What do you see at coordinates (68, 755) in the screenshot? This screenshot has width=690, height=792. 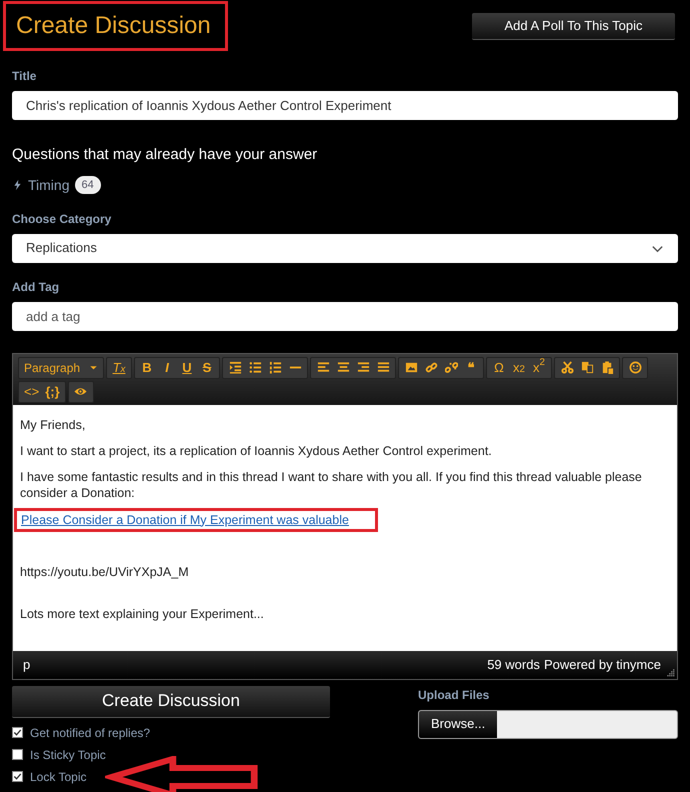 I see `checkbox-label: Is Sticky Topic` at bounding box center [68, 755].